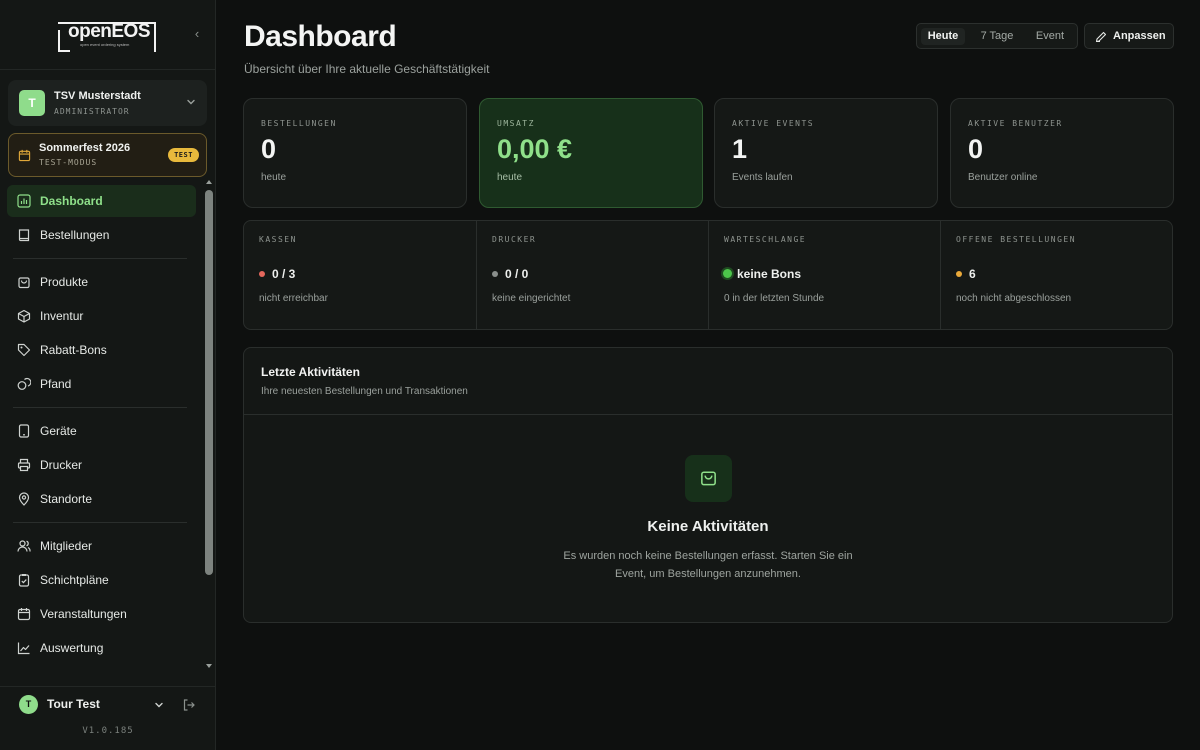 Image resolution: width=1200 pixels, height=750 pixels. Describe the element at coordinates (765, 239) in the screenshot. I see `status-label: WARTESCHLANGE` at that location.